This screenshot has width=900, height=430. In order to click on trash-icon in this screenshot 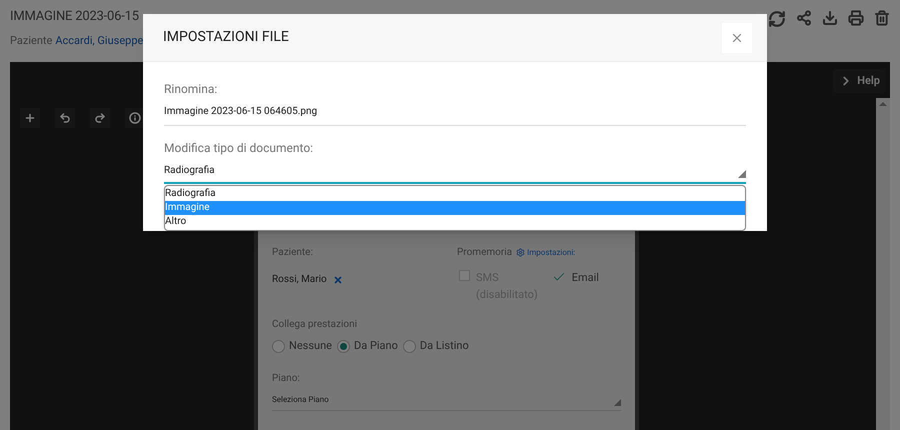, I will do `click(882, 18)`.